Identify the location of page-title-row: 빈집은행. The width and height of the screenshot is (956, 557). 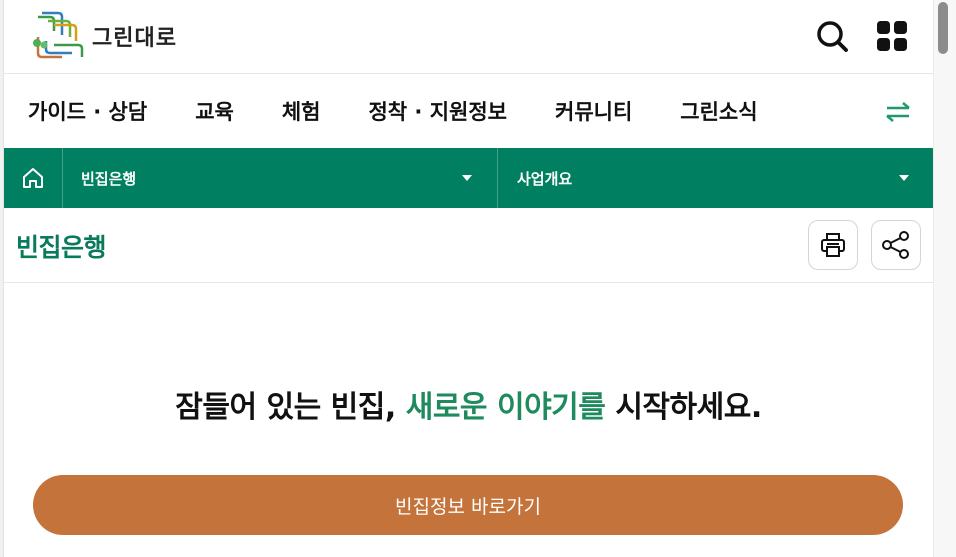
(468, 245).